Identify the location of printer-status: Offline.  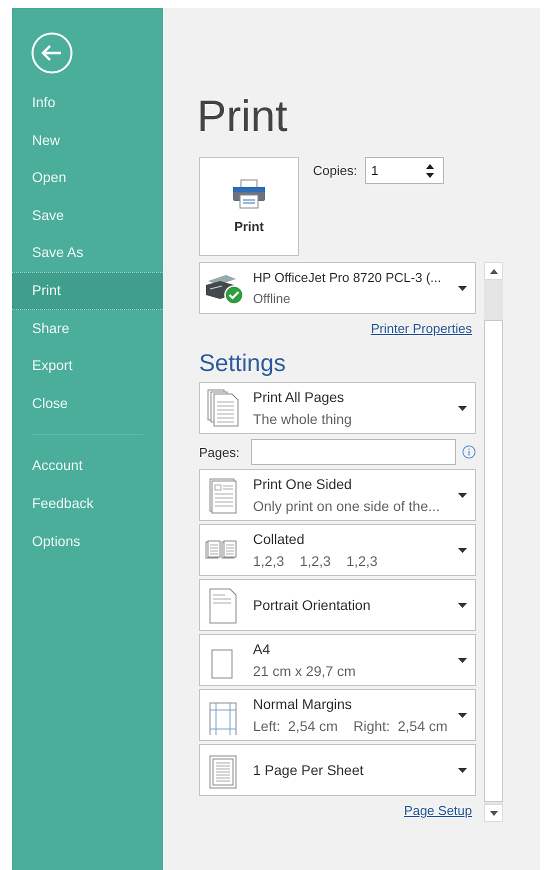
(272, 298).